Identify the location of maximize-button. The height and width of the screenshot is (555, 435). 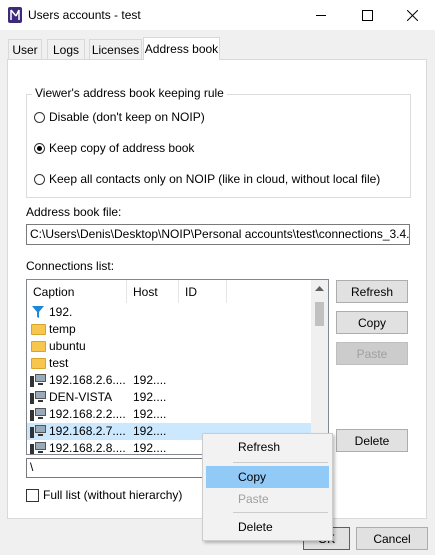
(367, 15).